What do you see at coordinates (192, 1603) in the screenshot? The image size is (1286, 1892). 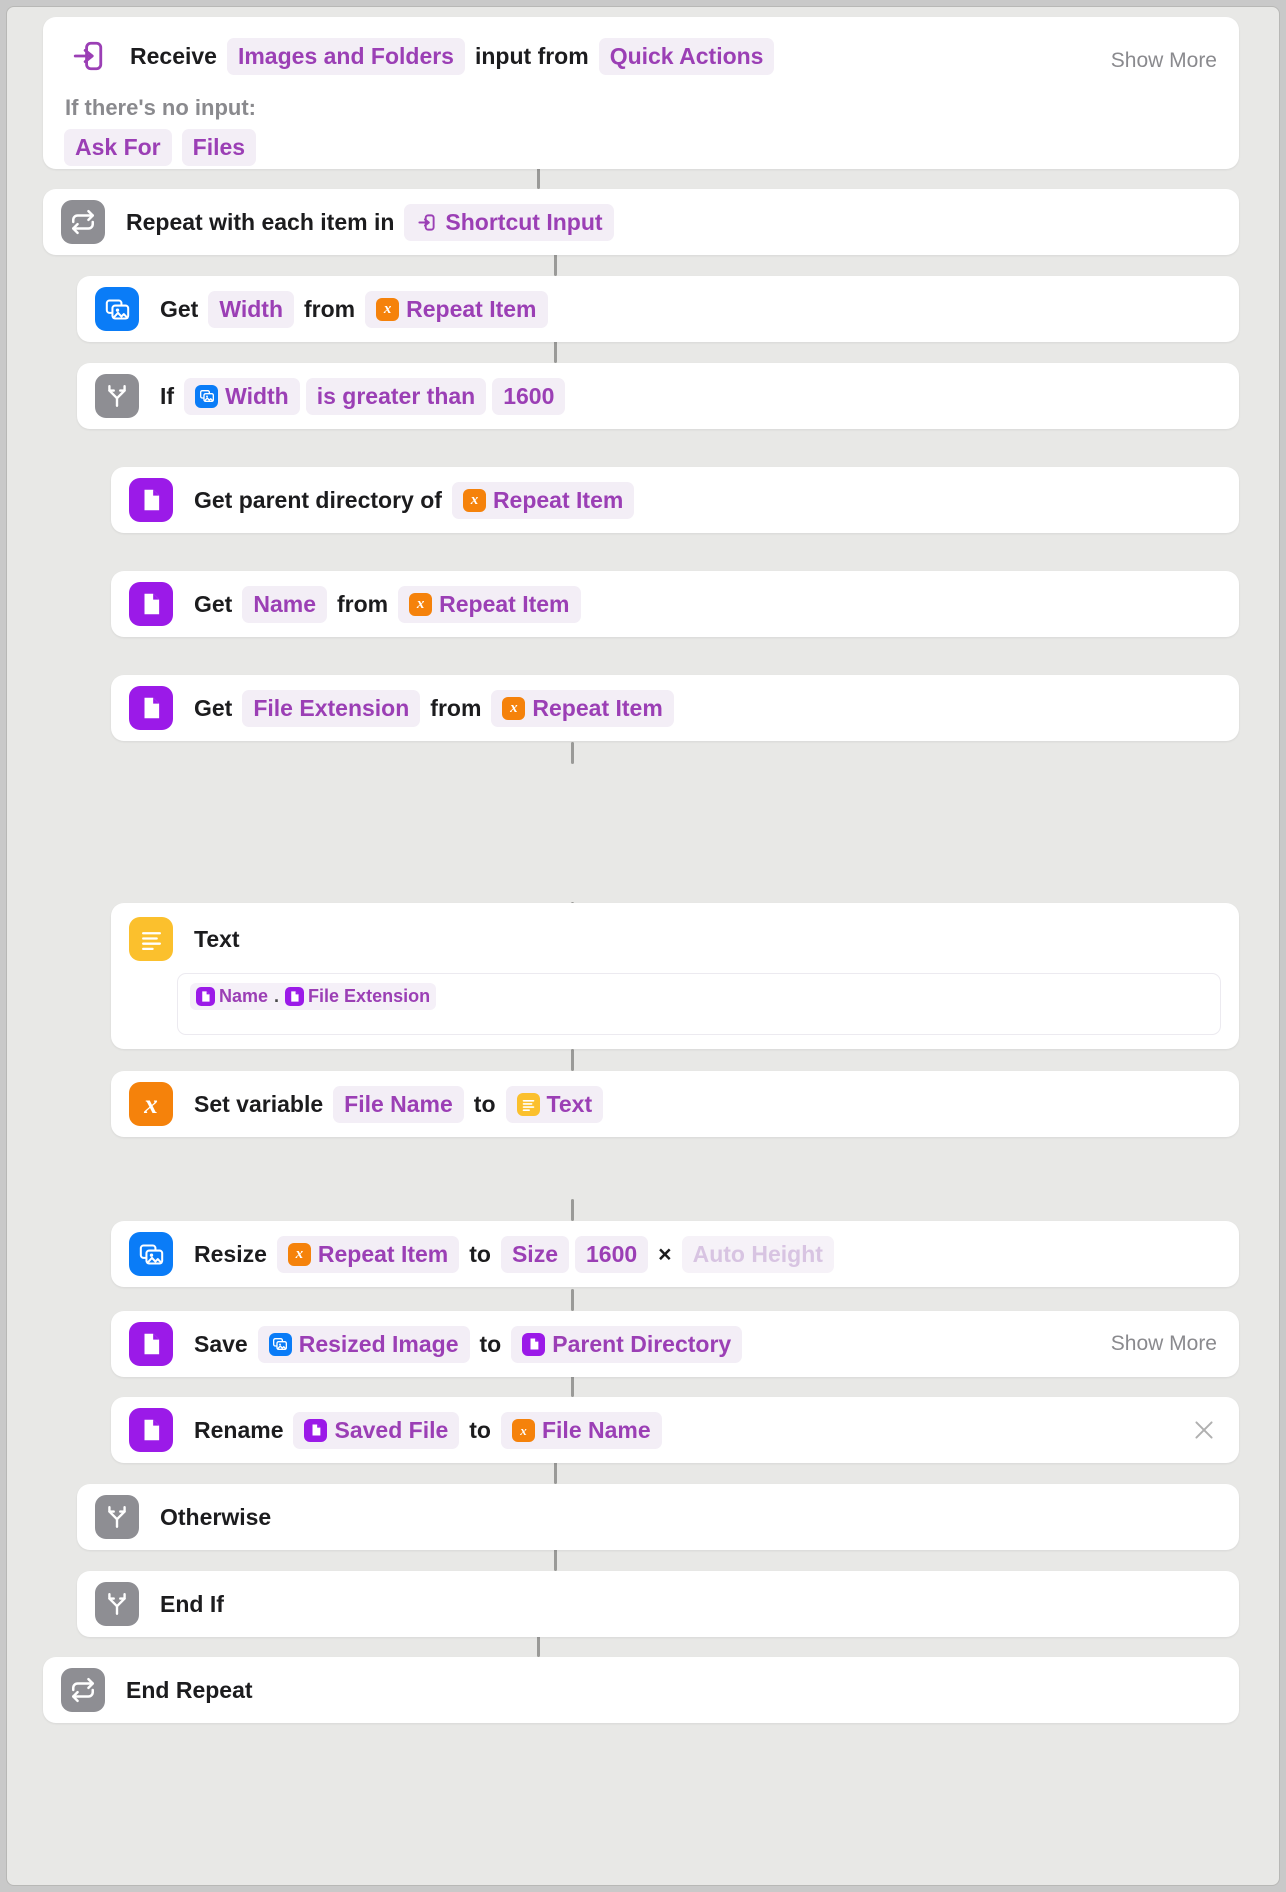 I see `end-if-label: End If` at bounding box center [192, 1603].